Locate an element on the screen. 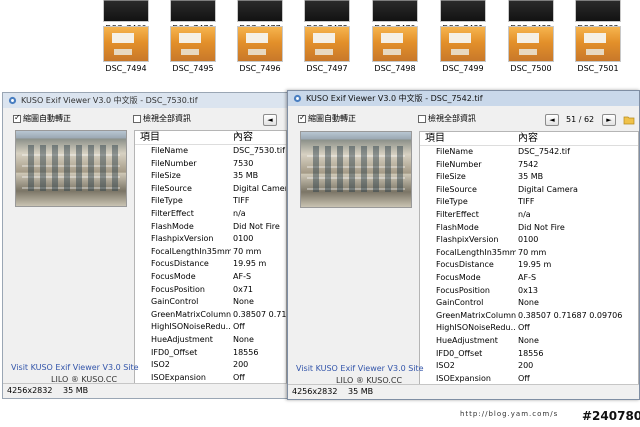  title-bar: KUSO Exif Viewer V3.0 中文版 - DSC_7542.tif is located at coordinates (463, 98).